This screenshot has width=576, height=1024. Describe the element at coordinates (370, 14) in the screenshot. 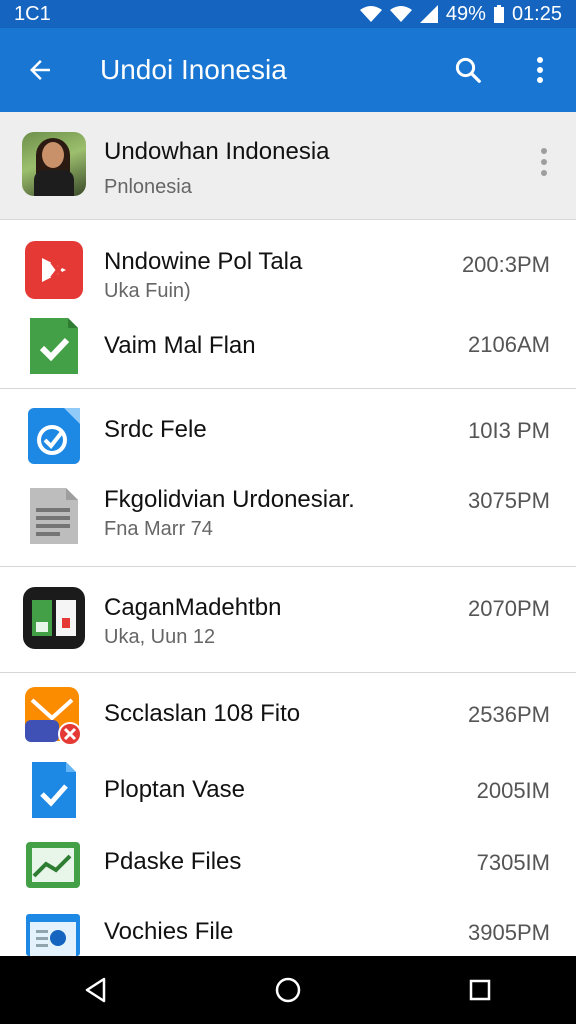

I see `wifi-icon` at that location.